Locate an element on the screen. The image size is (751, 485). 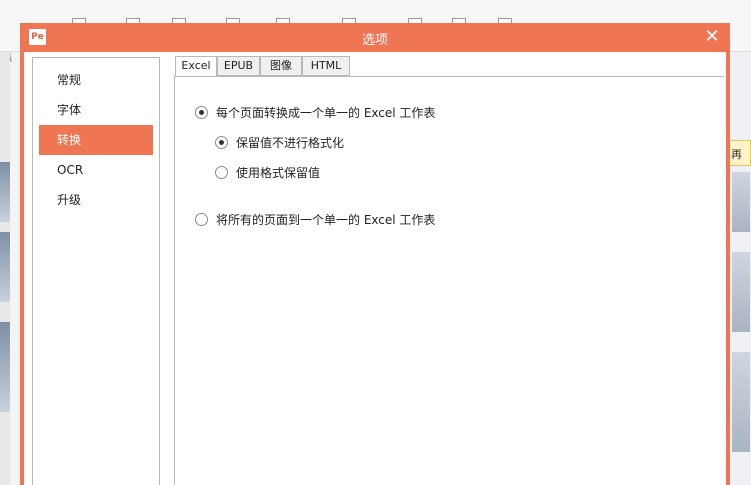
option-label: 每个页面转换成一个单一的 Excel 工作表 is located at coordinates (326, 112).